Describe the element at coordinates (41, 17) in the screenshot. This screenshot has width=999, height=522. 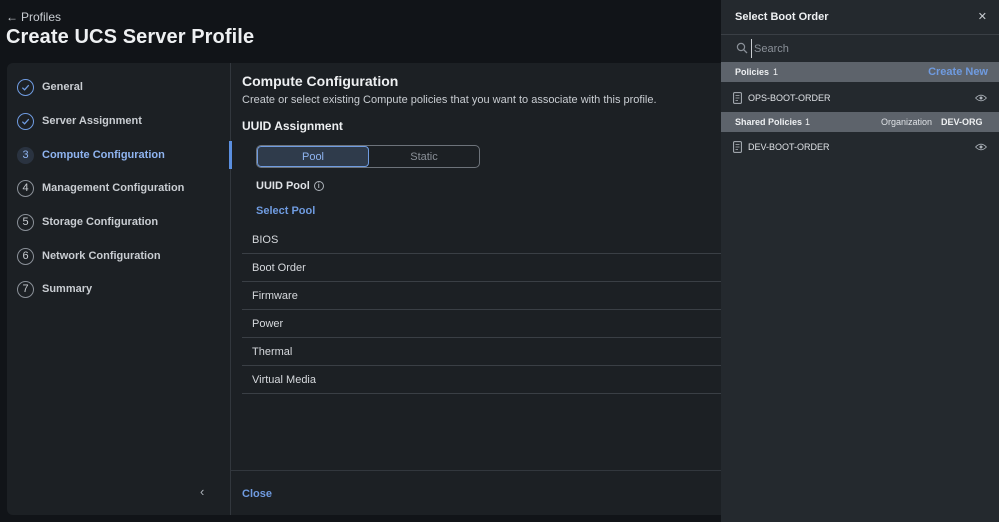
I see `back-link-label: Profiles` at that location.